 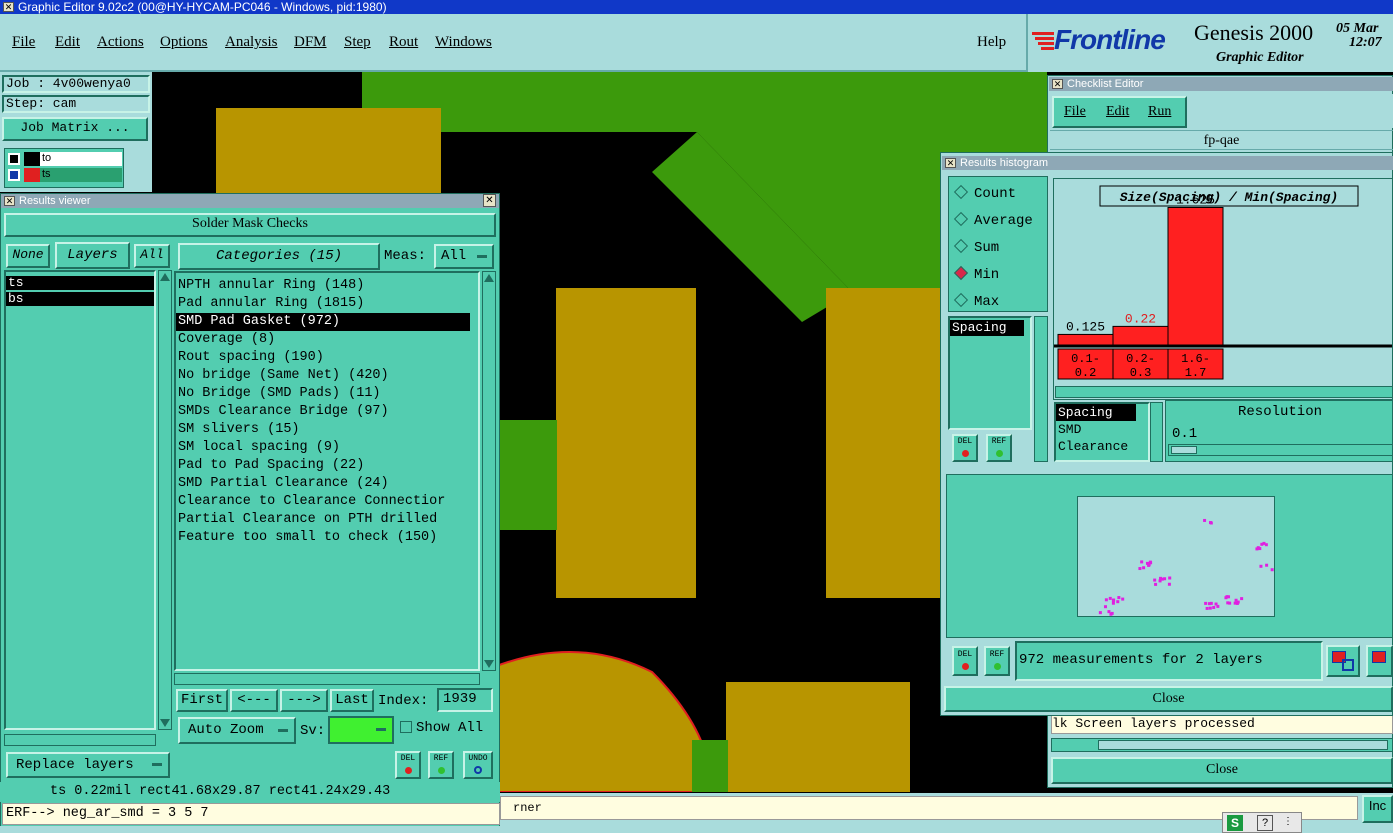 What do you see at coordinates (999, 448) in the screenshot?
I see `hist-ref-button: REF` at bounding box center [999, 448].